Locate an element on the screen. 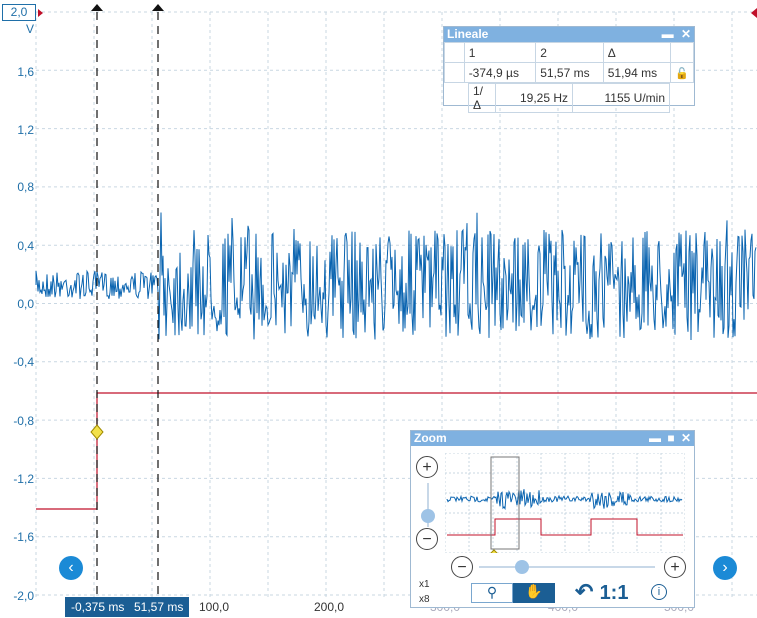  zoom-panel: Zoom ▬ ■ ✕ + − − + x1 x8 ⚲ ✋ ↶ 1:1 i is located at coordinates (552, 519).